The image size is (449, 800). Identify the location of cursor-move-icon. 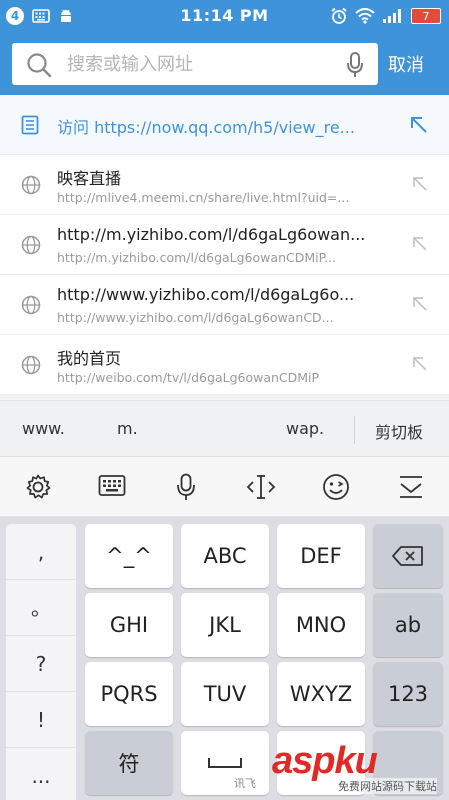
(261, 487).